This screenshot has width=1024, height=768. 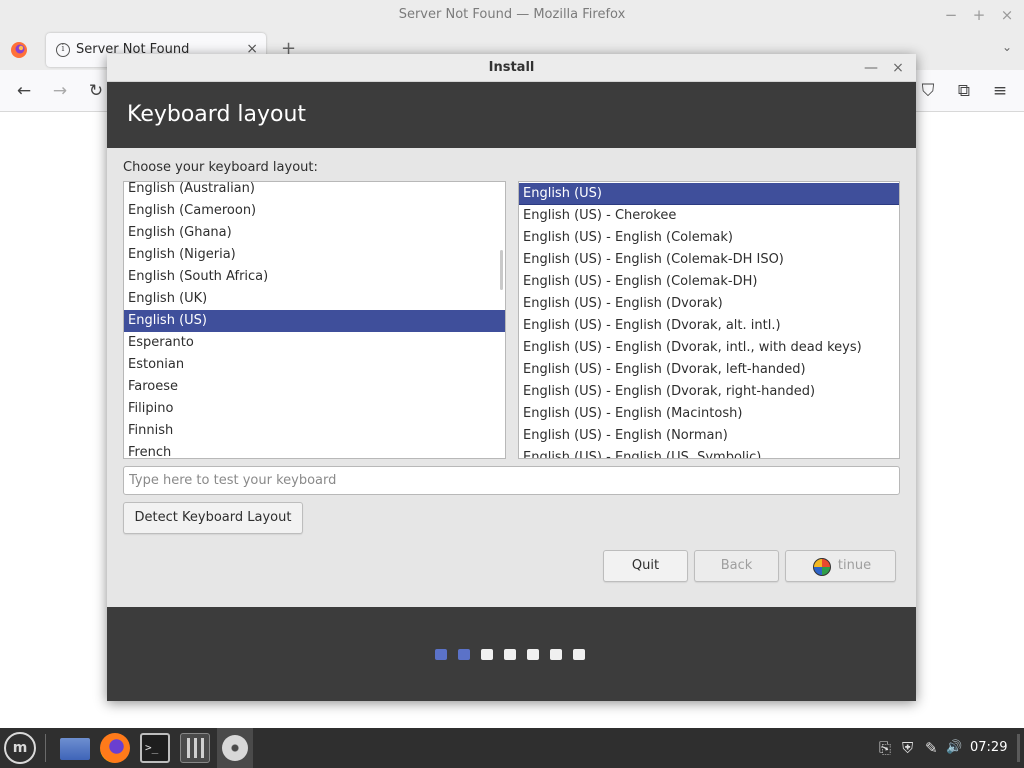 What do you see at coordinates (63, 50) in the screenshot?
I see `info-icon: i` at bounding box center [63, 50].